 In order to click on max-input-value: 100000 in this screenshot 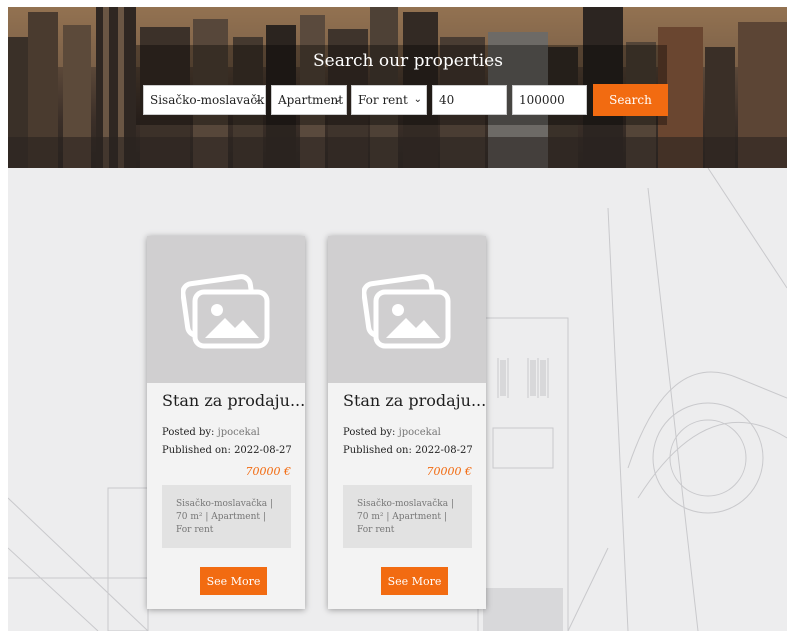, I will do `click(542, 100)`.